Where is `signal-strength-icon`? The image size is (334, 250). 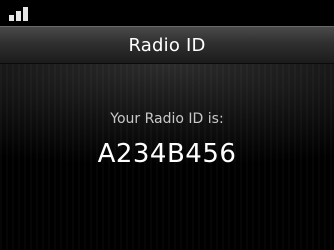
signal-strength-icon is located at coordinates (21, 14).